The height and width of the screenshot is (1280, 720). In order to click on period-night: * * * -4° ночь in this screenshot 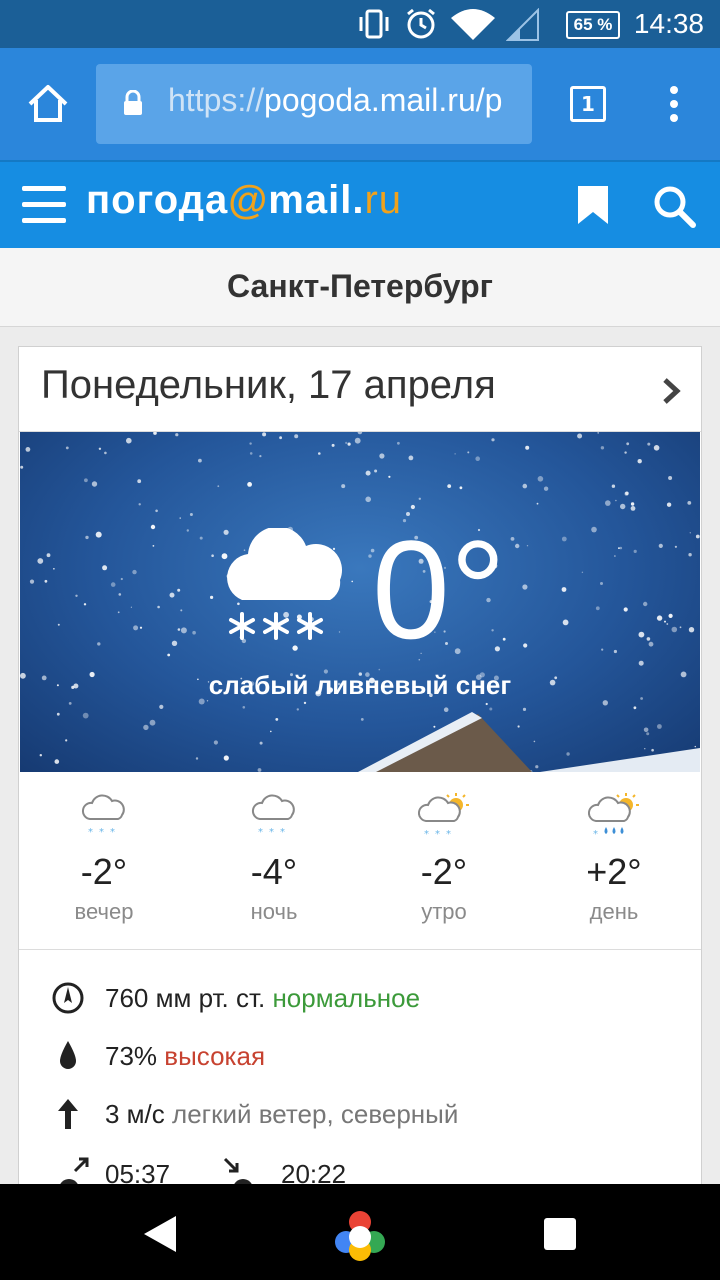, I will do `click(274, 859)`.